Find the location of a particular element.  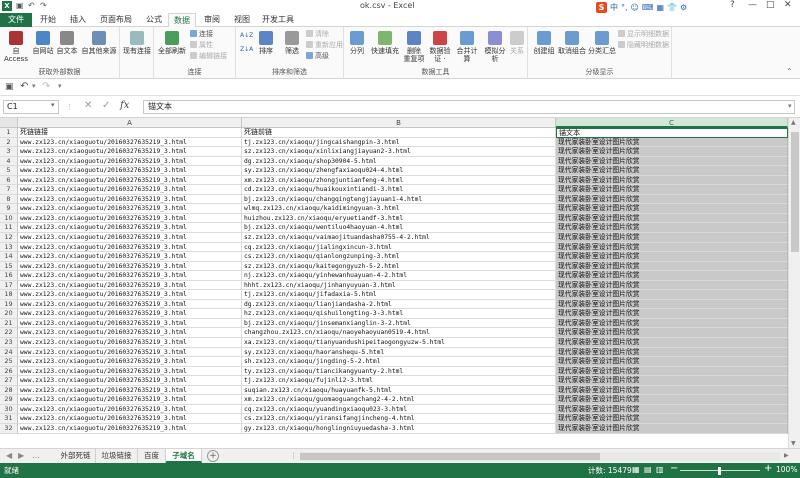

sort-button: 排序 is located at coordinates (266, 43).